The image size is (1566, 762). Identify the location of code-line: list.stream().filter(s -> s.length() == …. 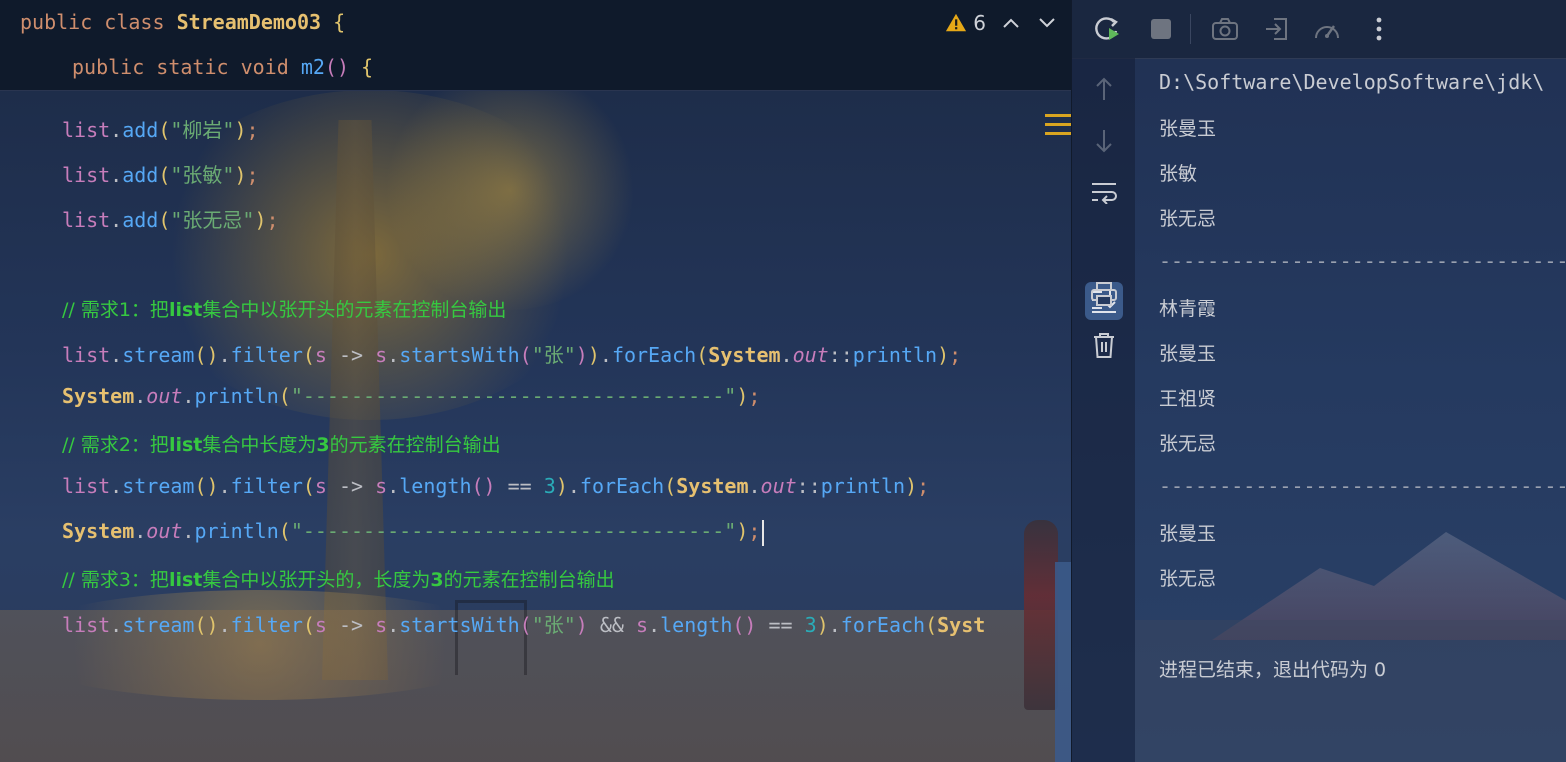
(495, 486).